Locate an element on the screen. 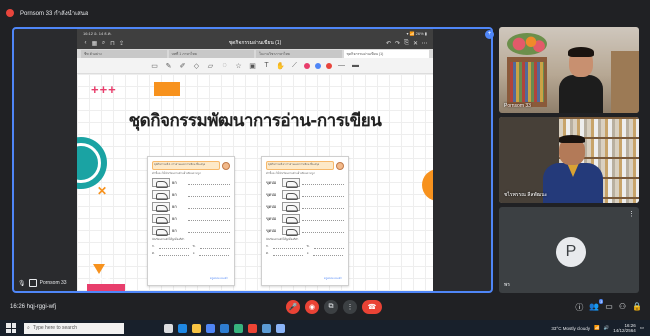 The image size is (650, 336). participant-tile: ⋮ P พร is located at coordinates (569, 250).